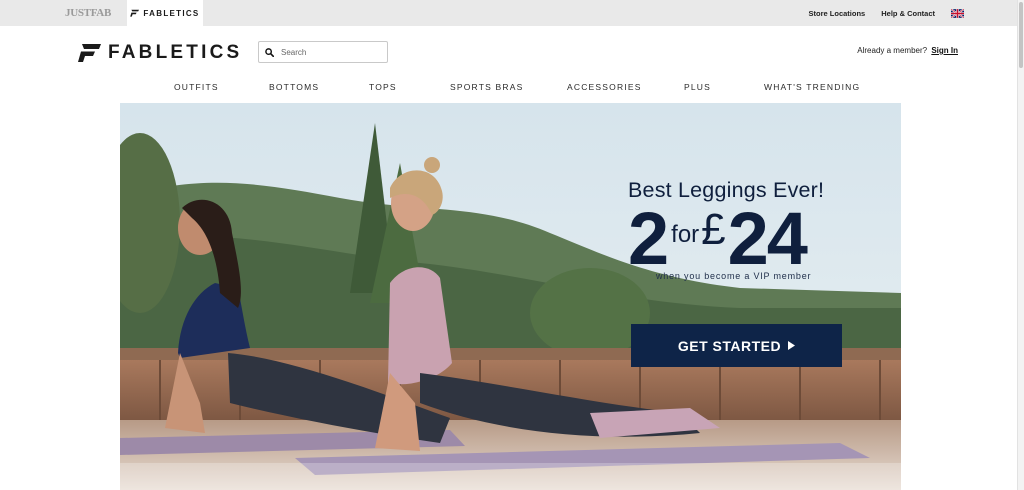 This screenshot has height=490, width=1024. Describe the element at coordinates (729, 345) in the screenshot. I see `get-started-label: GET STARTED` at that location.